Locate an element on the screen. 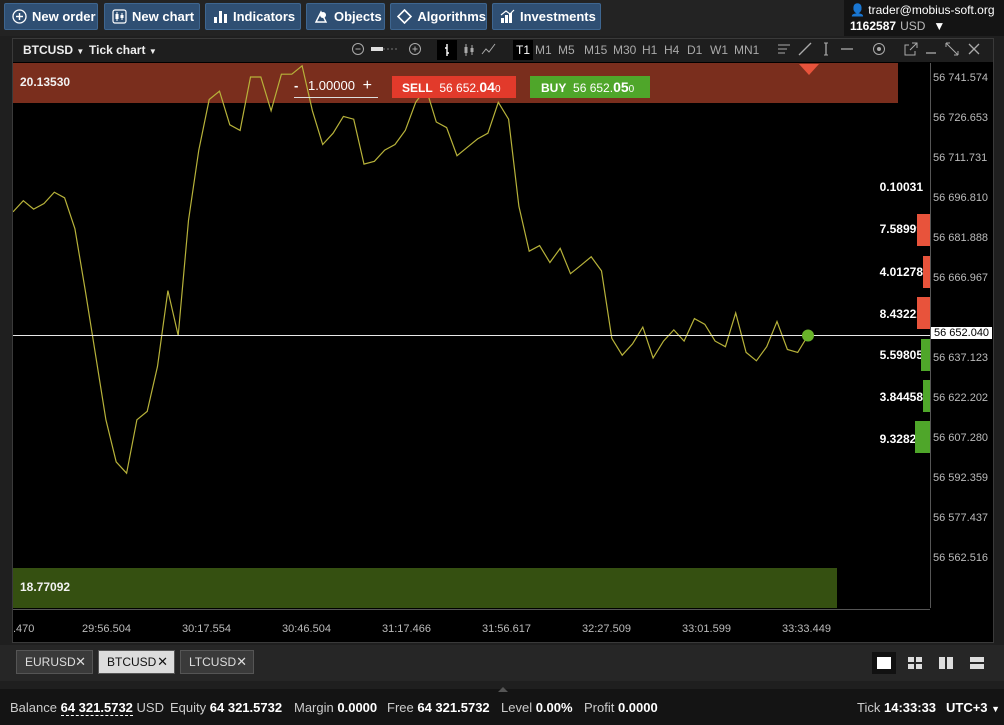 This screenshot has height=725, width=1004. new-chart-button: New chart is located at coordinates (152, 16).